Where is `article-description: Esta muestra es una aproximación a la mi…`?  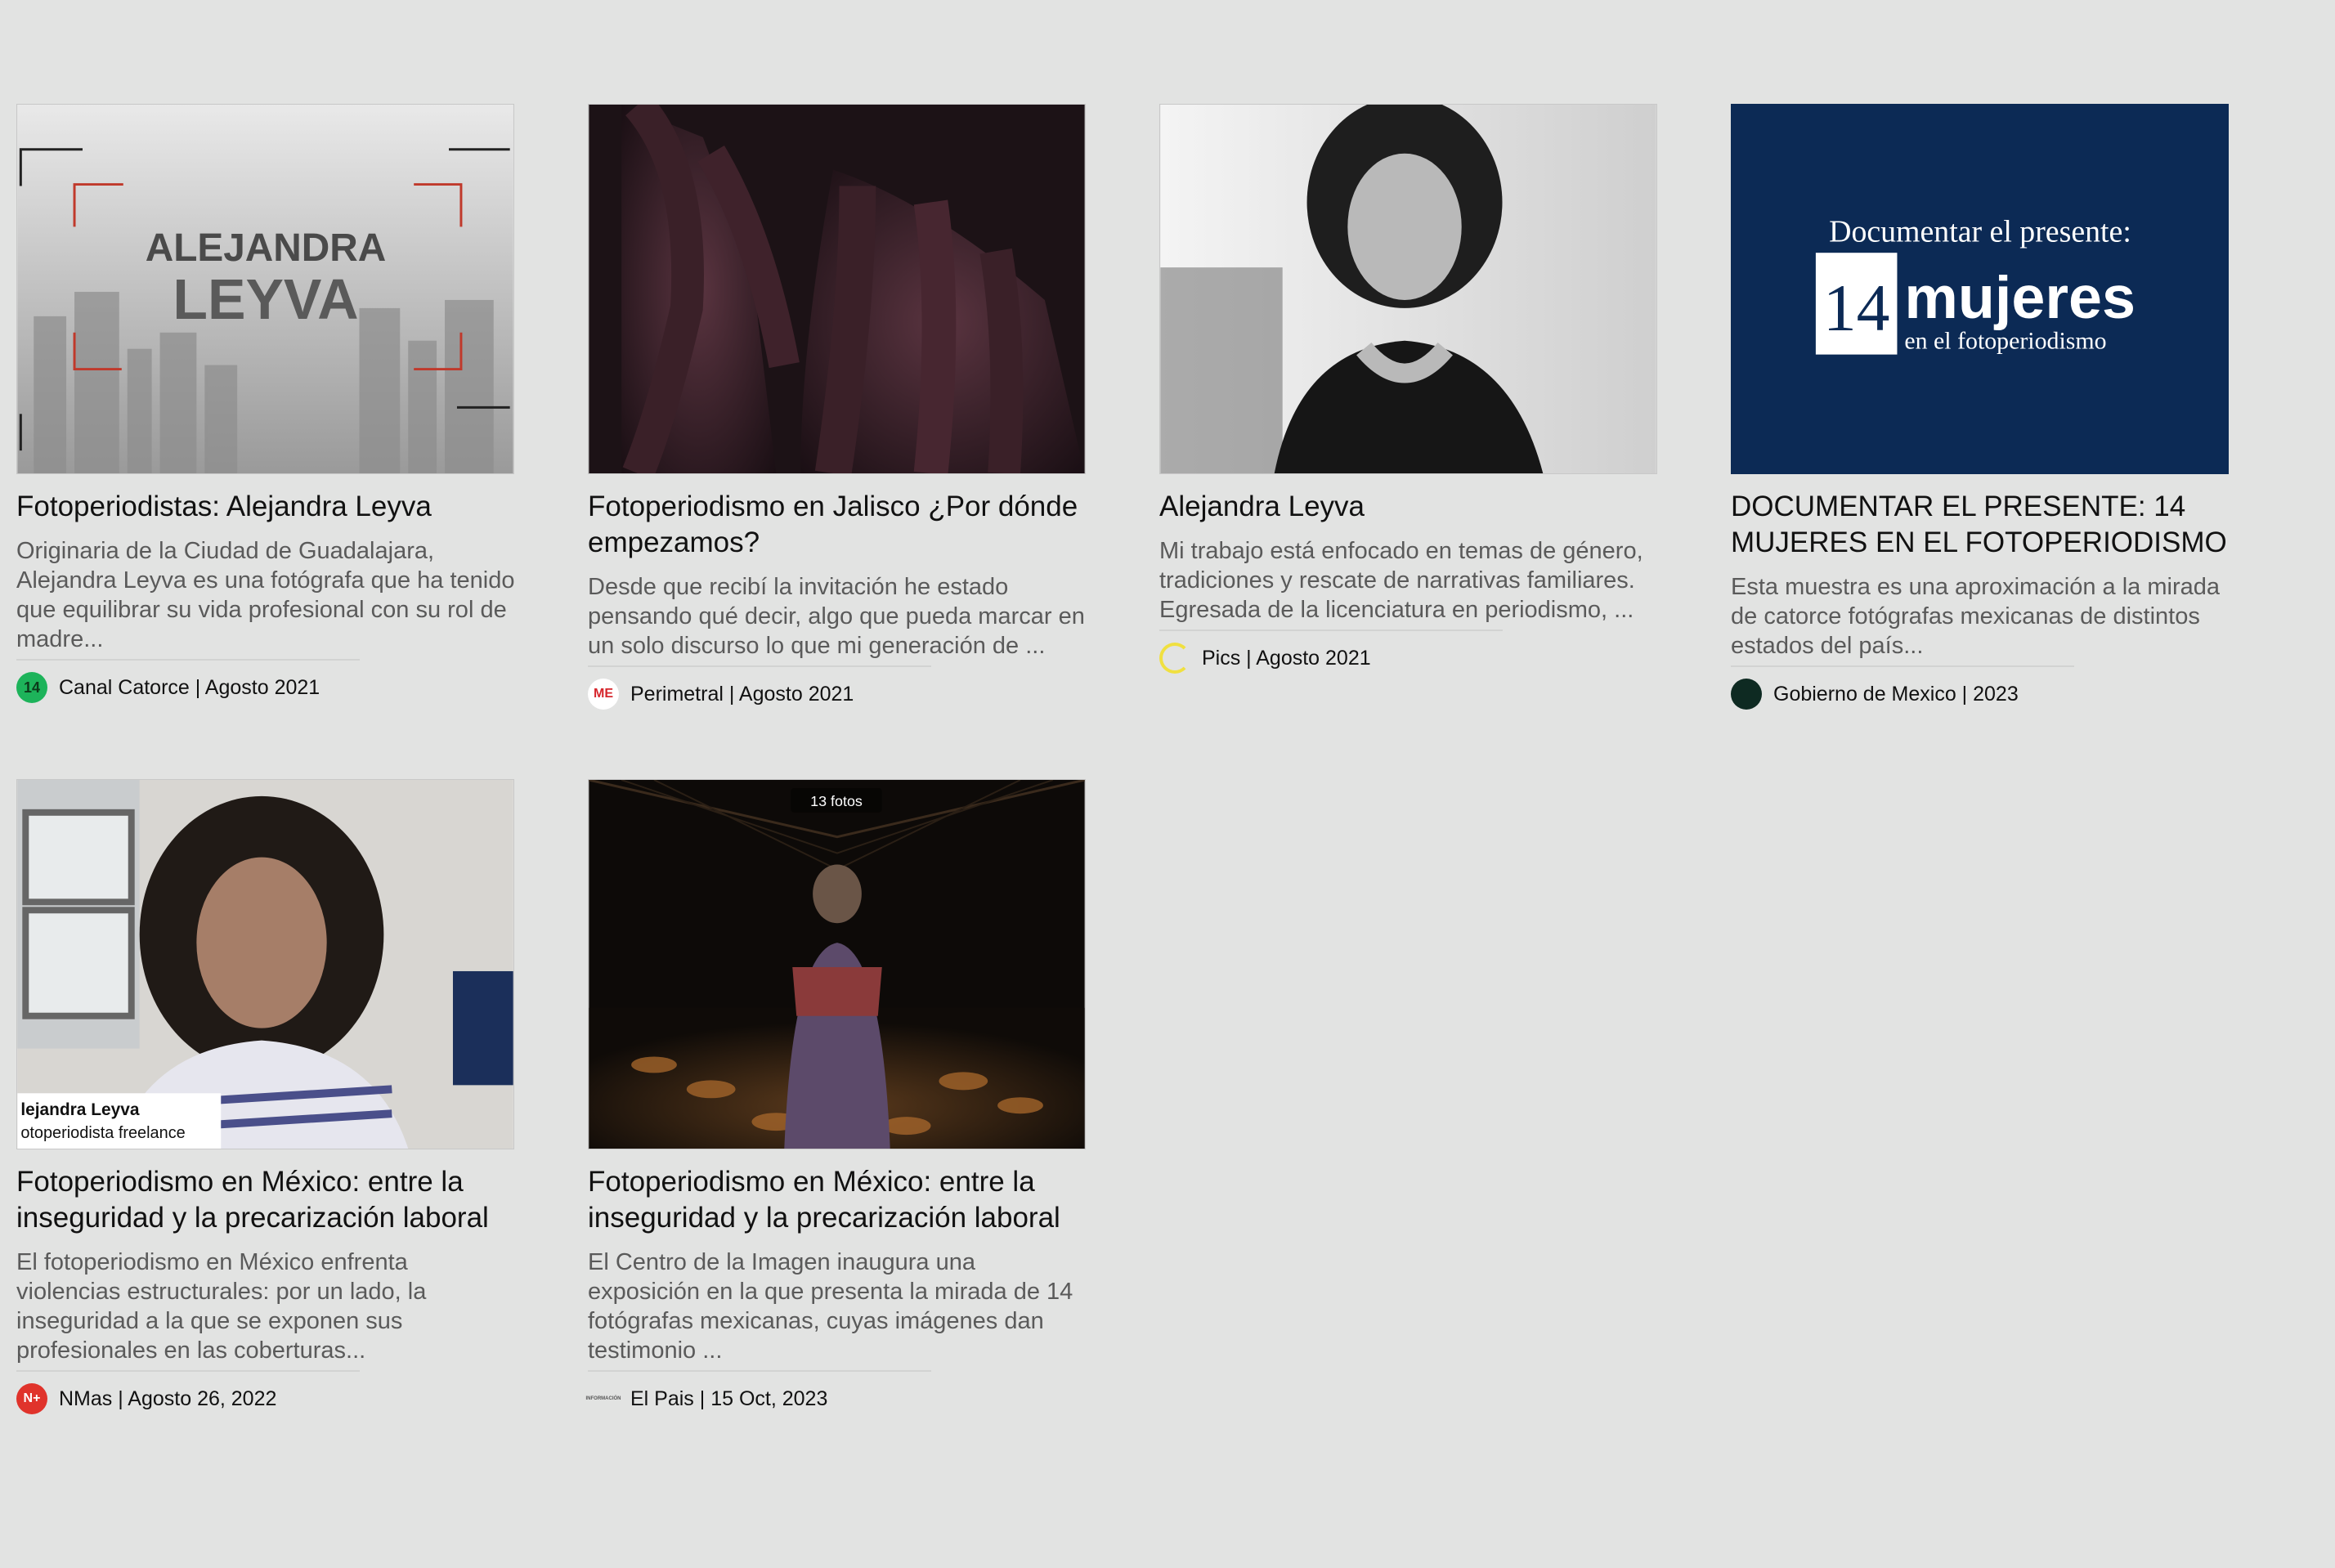
article-description: Esta muestra es una aproximación a la mi… is located at coordinates (1976, 617).